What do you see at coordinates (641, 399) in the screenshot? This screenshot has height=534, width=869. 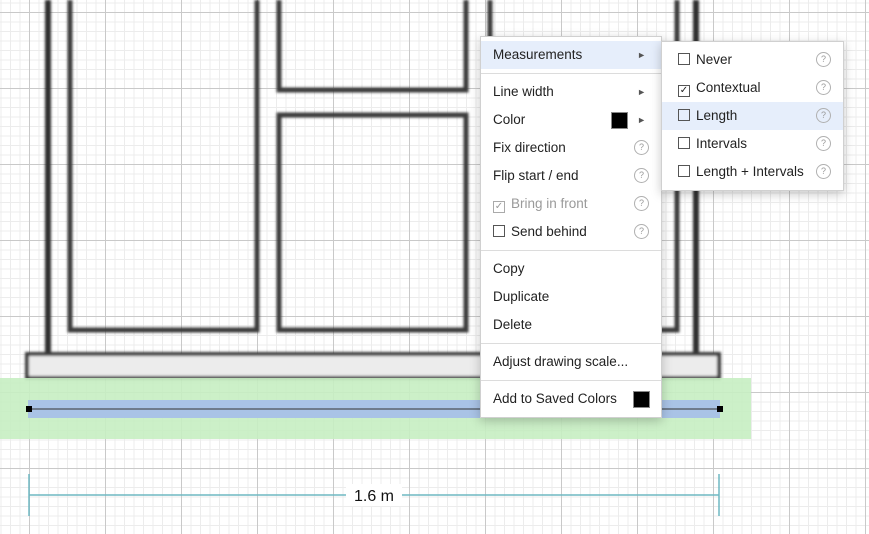 I see `saved-color-swatch` at bounding box center [641, 399].